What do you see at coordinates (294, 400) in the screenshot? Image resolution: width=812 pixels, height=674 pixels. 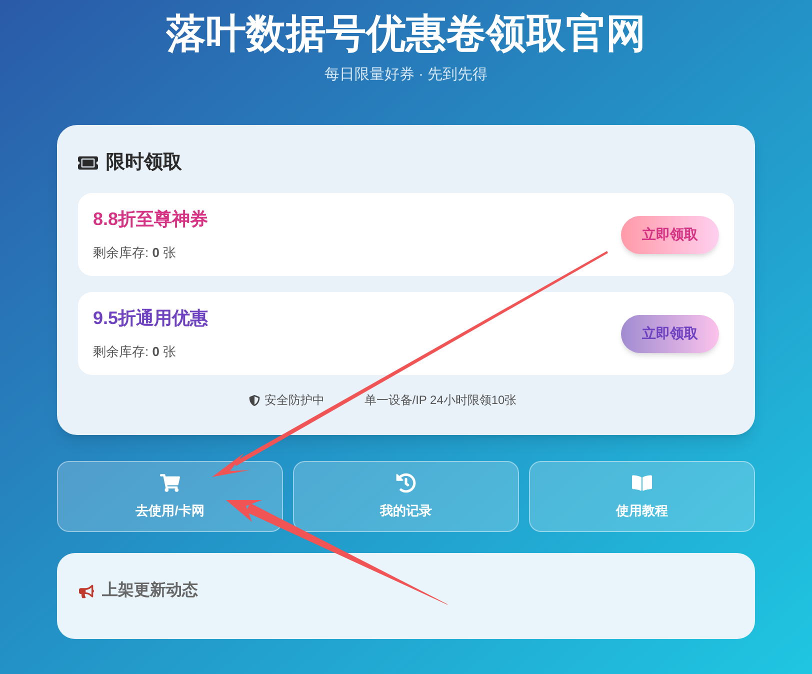 I see `security-notice: 安全防护中` at bounding box center [294, 400].